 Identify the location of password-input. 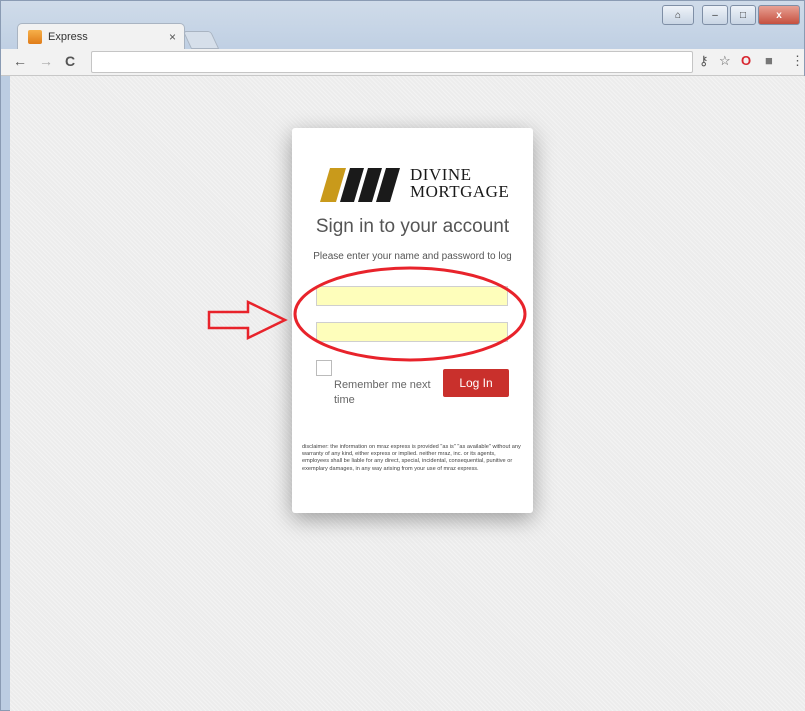
(412, 332).